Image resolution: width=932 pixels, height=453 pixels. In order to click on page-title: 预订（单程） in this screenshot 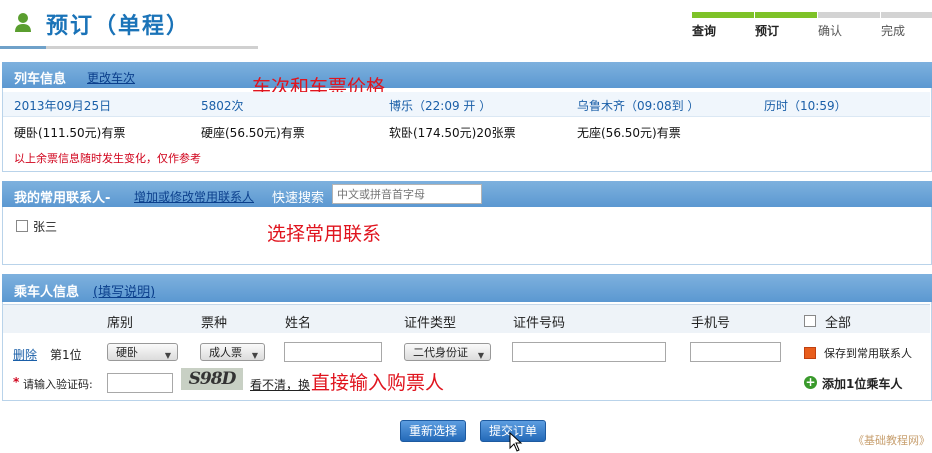, I will do `click(118, 26)`.